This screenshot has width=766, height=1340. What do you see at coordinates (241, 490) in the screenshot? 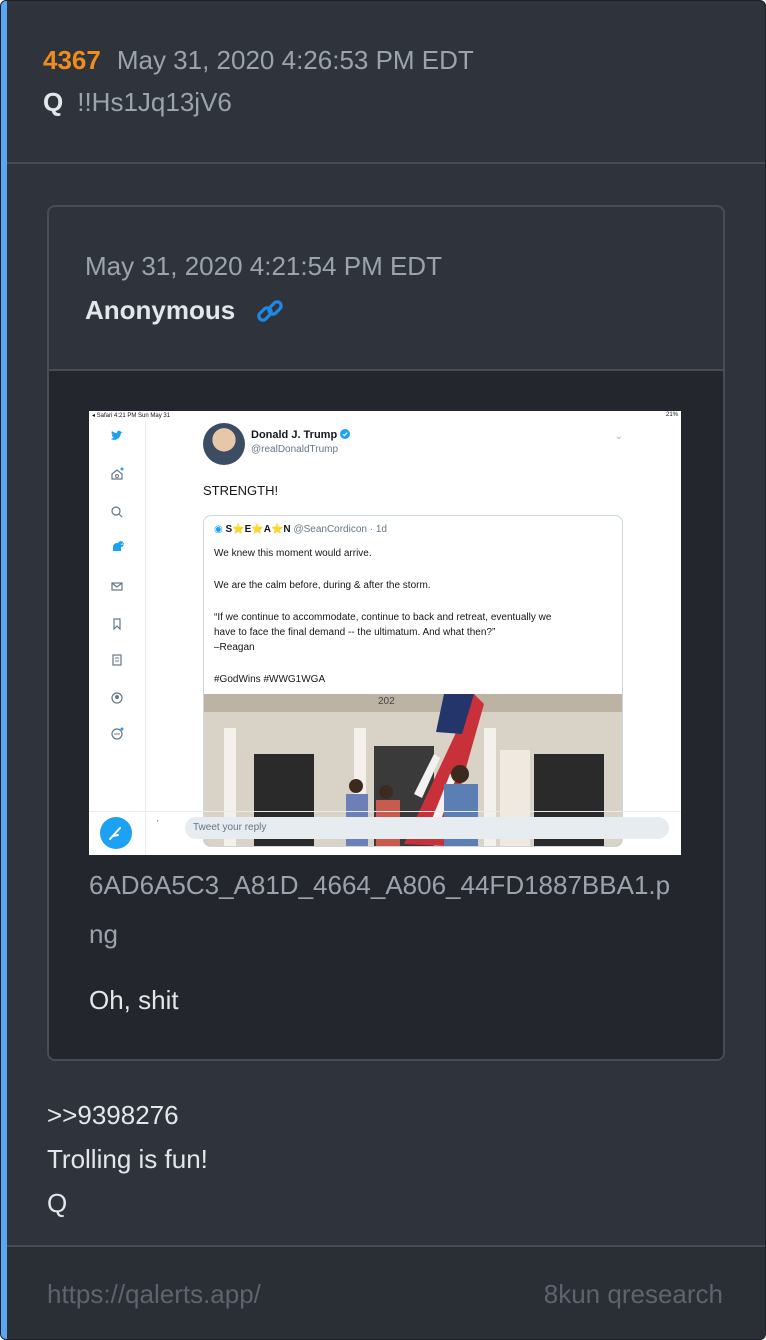
I see `tweet-text: STRENGTH!` at bounding box center [241, 490].